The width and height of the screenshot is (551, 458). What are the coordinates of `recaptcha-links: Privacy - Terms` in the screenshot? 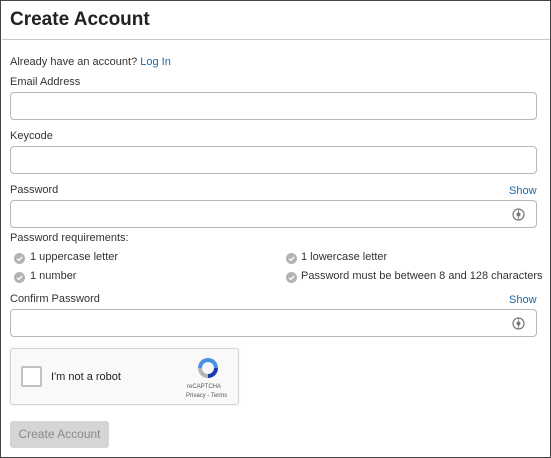 It's located at (206, 396).